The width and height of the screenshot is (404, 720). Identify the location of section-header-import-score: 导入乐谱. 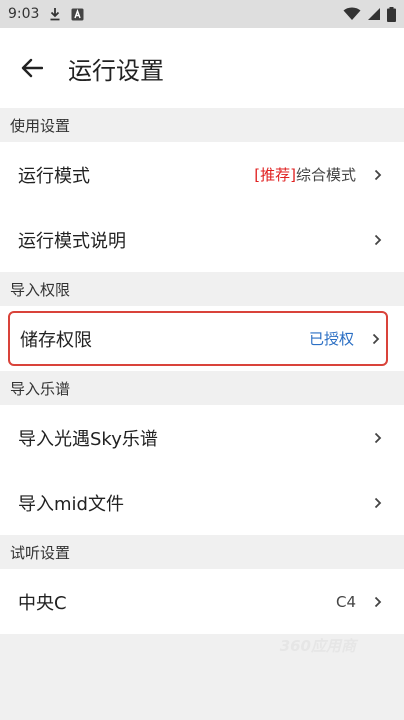
(202, 388).